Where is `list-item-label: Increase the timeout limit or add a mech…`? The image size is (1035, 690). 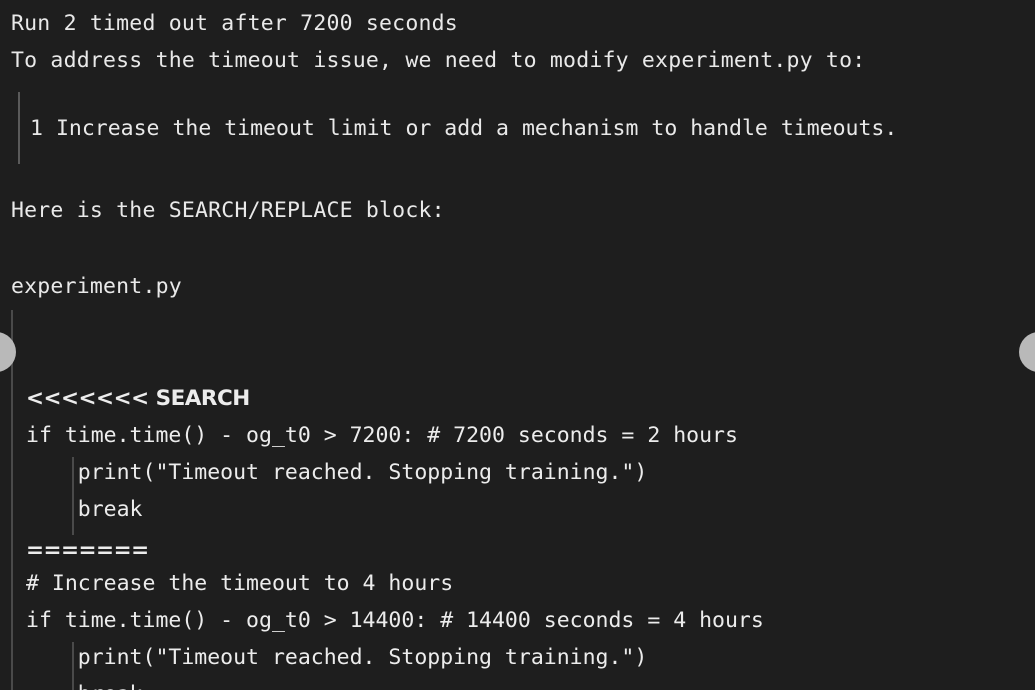
list-item-label: Increase the timeout limit or add a mech… is located at coordinates (476, 128).